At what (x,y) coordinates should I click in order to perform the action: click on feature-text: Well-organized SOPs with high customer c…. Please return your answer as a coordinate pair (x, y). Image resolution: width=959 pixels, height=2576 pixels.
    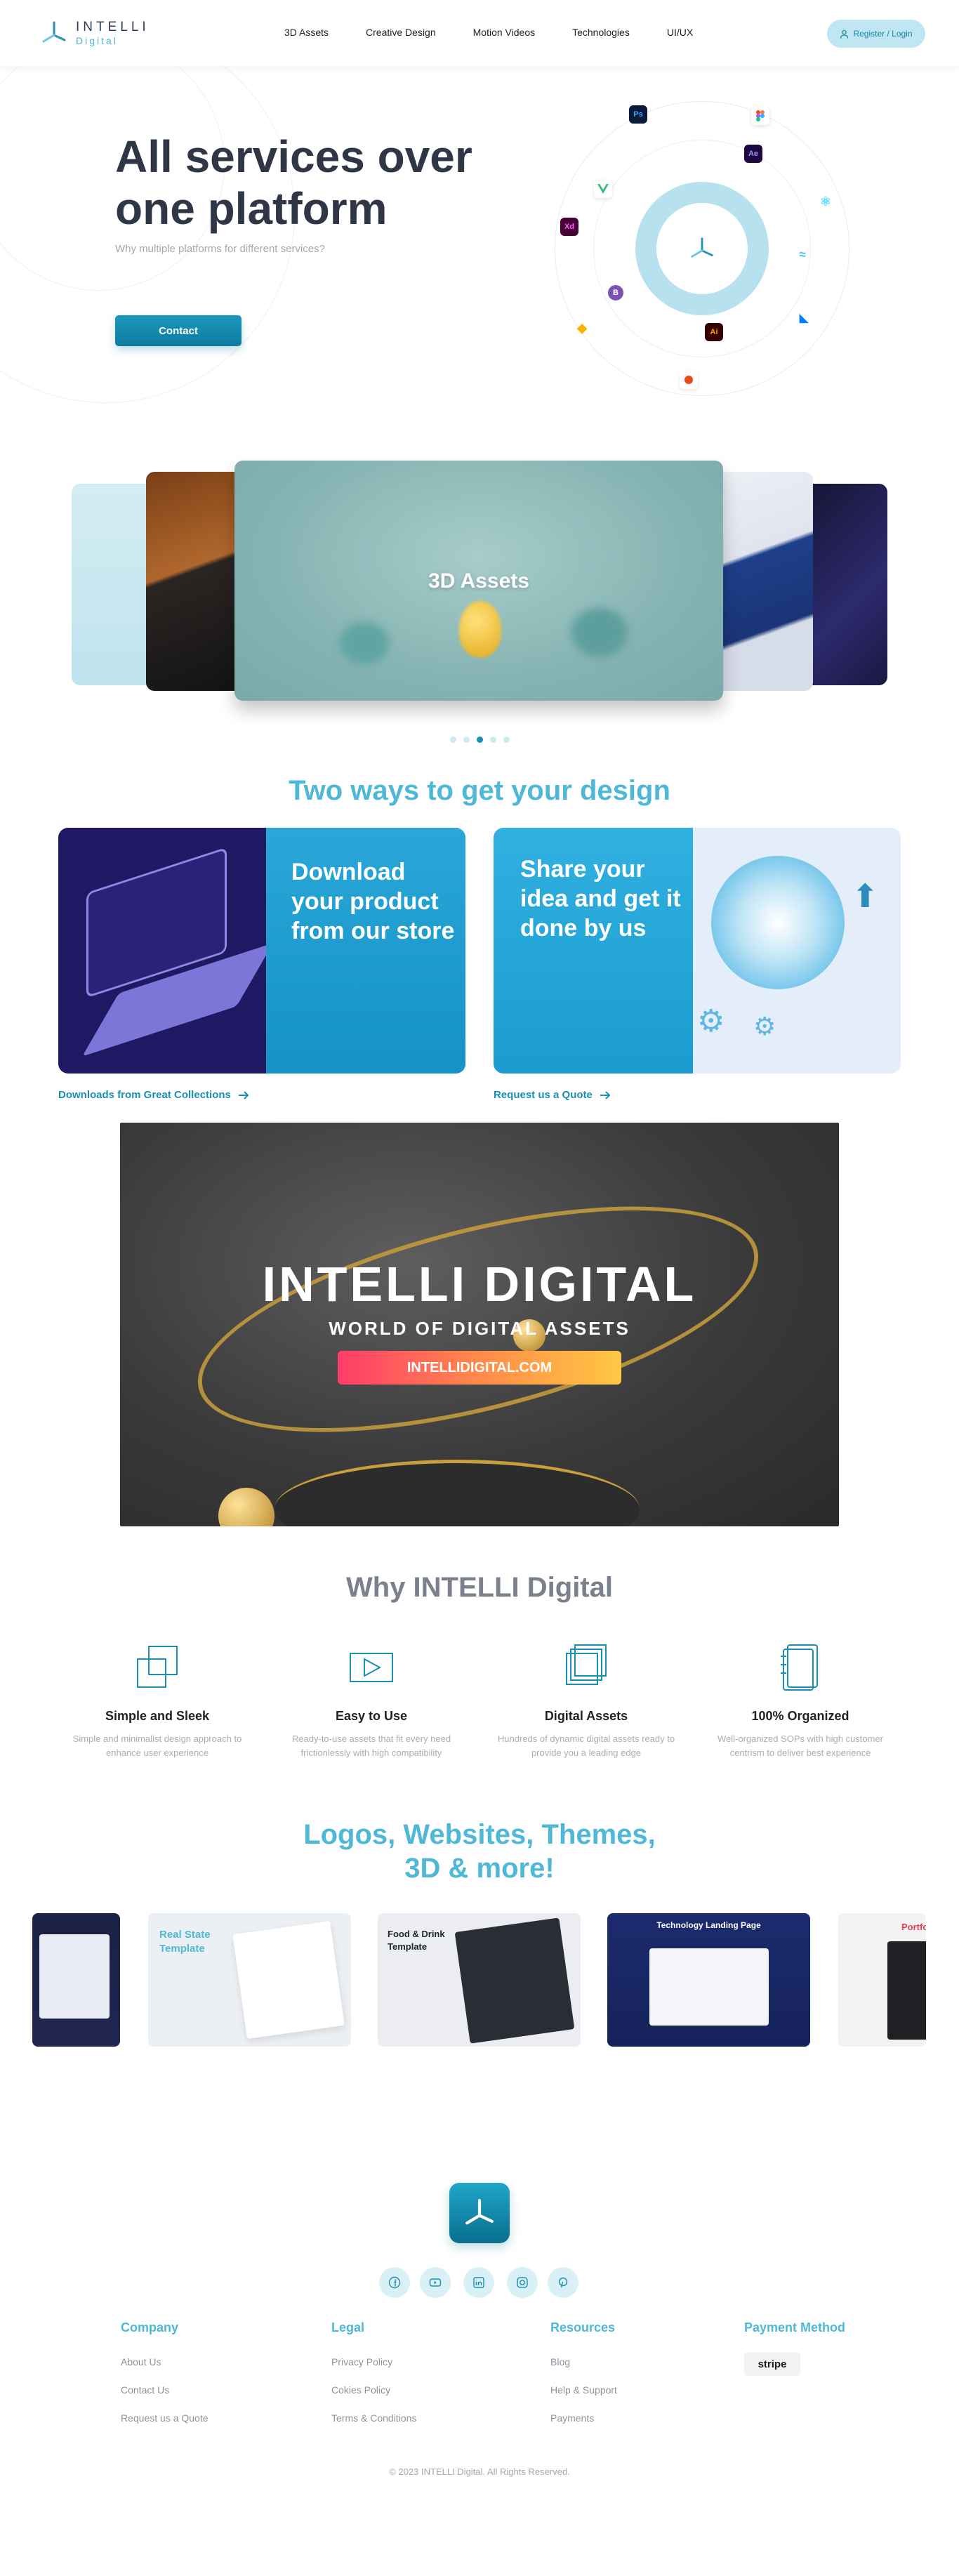
    Looking at the image, I should click on (800, 1745).